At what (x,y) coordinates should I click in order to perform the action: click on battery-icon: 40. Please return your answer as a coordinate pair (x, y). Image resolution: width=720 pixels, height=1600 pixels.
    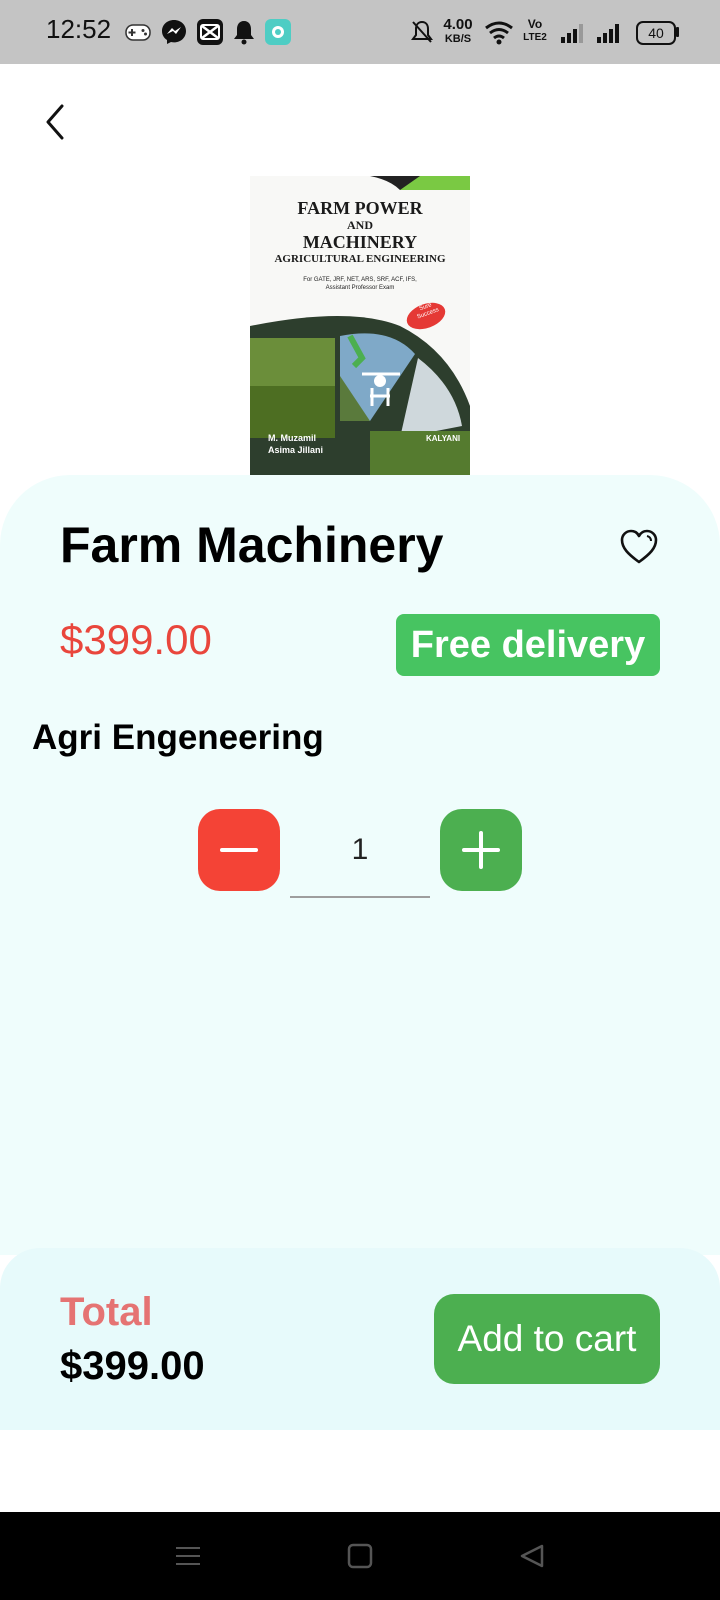
    Looking at the image, I should click on (656, 33).